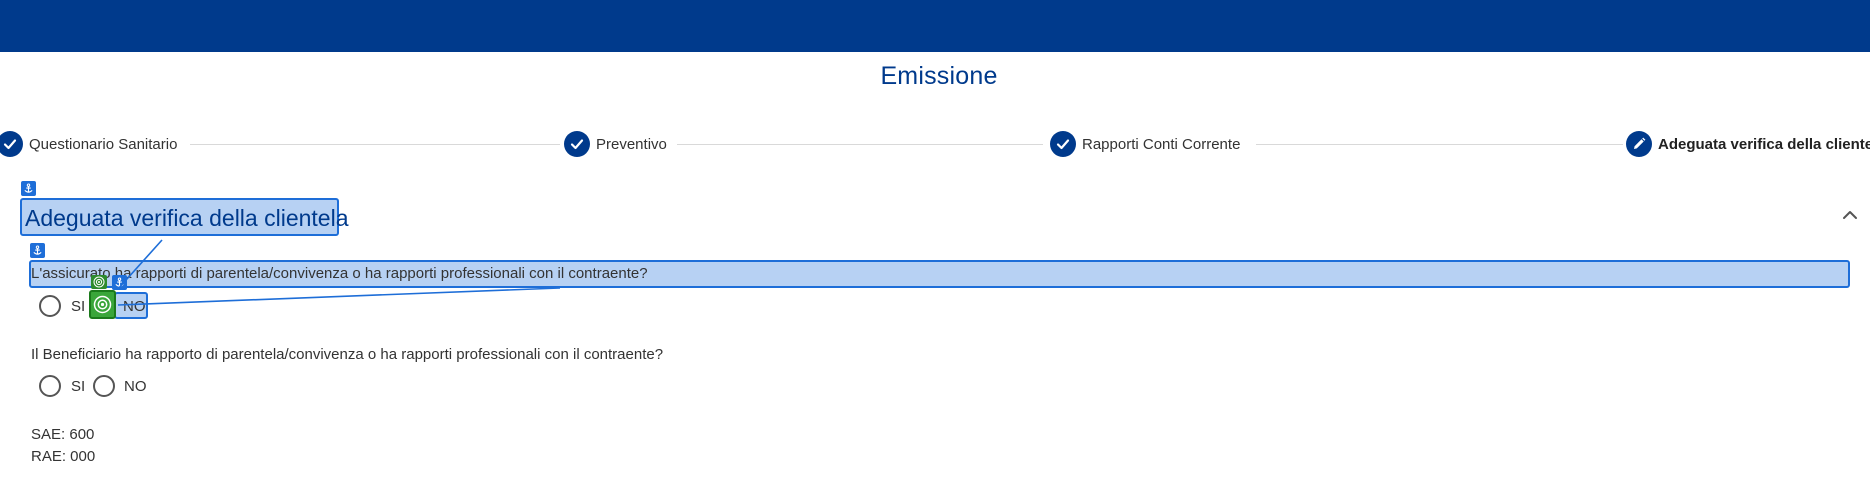  I want to click on step-rapporti-conti-corrente: Rapporti Conti Corrente, so click(1145, 144).